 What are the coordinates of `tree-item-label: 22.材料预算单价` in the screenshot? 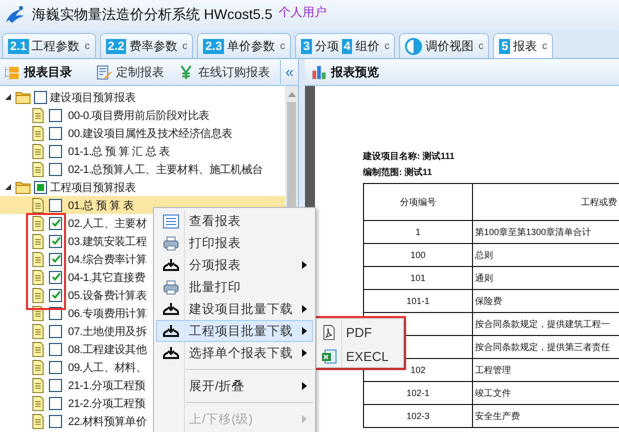 It's located at (107, 421).